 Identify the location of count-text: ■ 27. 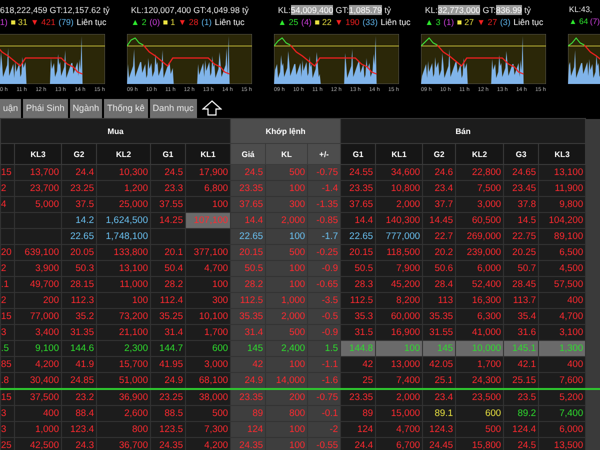
(465, 22).